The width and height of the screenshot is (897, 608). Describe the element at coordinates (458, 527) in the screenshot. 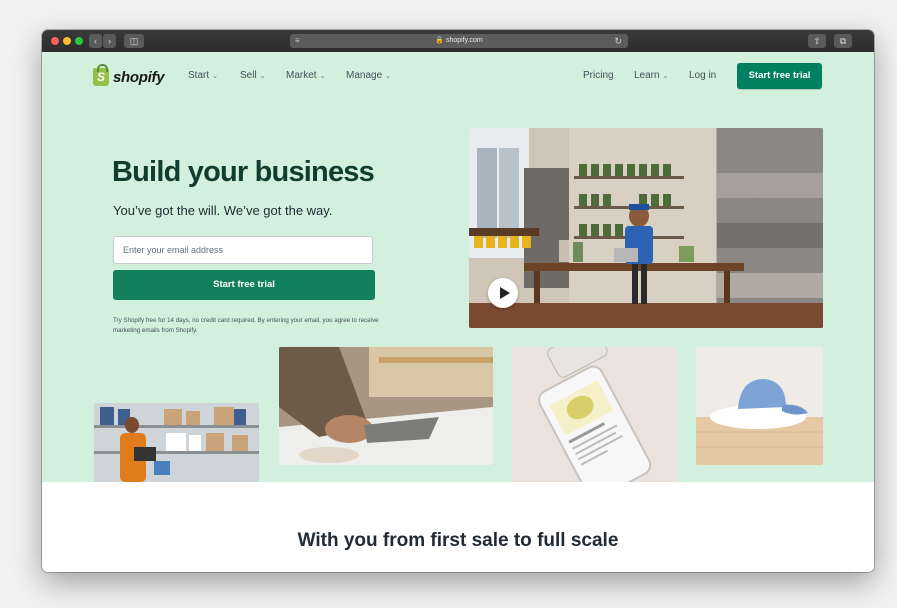

I see `lower-section` at that location.